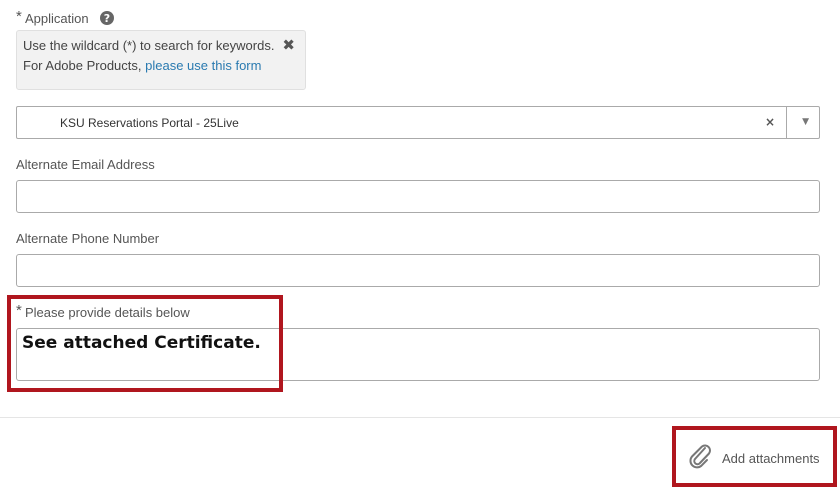 The height and width of the screenshot is (497, 840). What do you see at coordinates (84, 65) in the screenshot?
I see `info-adobe-prefix: For Adobe Products,` at bounding box center [84, 65].